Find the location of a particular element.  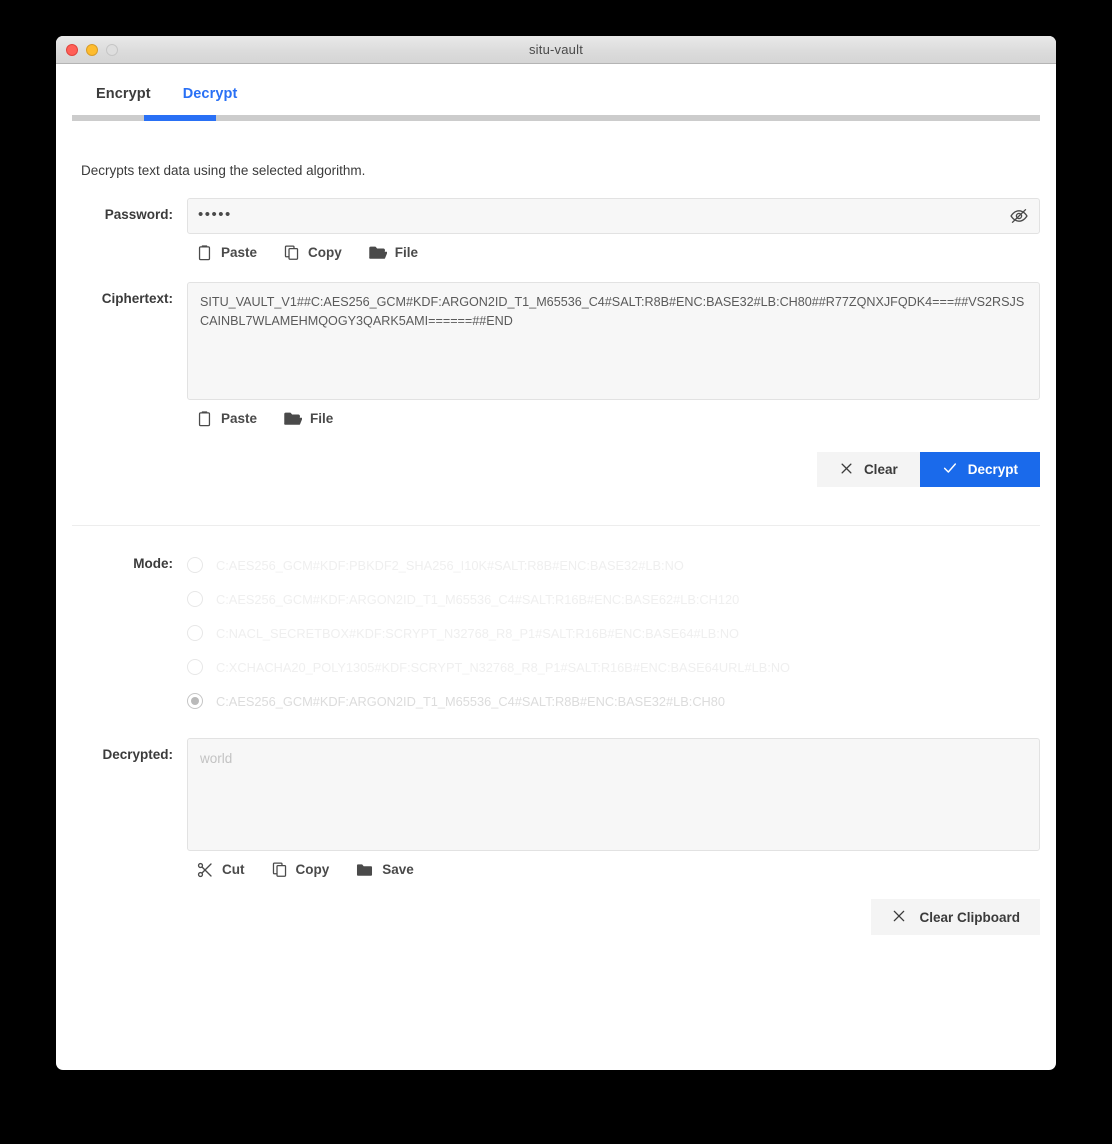

traffic-light-group is located at coordinates (92, 49).